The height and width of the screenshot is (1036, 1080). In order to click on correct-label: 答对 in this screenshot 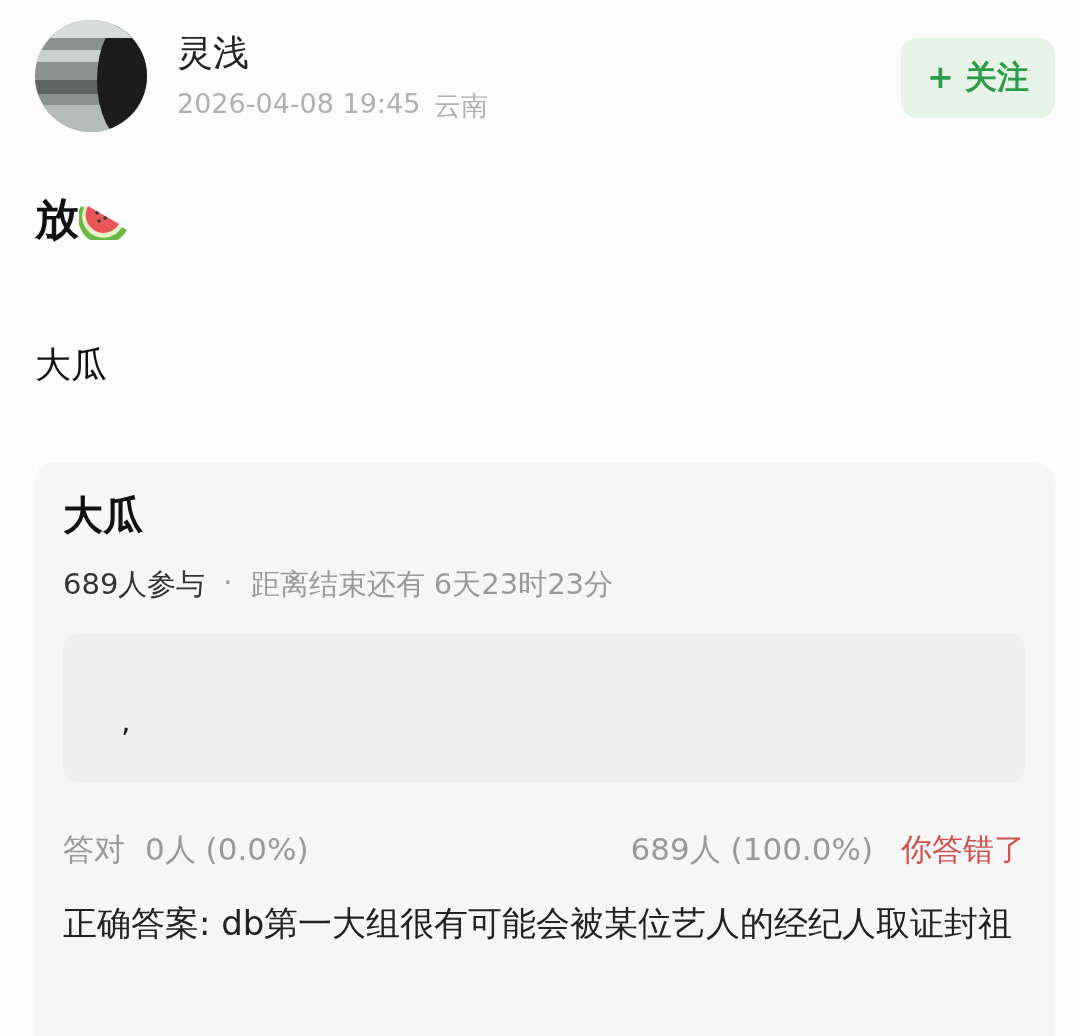, I will do `click(94, 849)`.